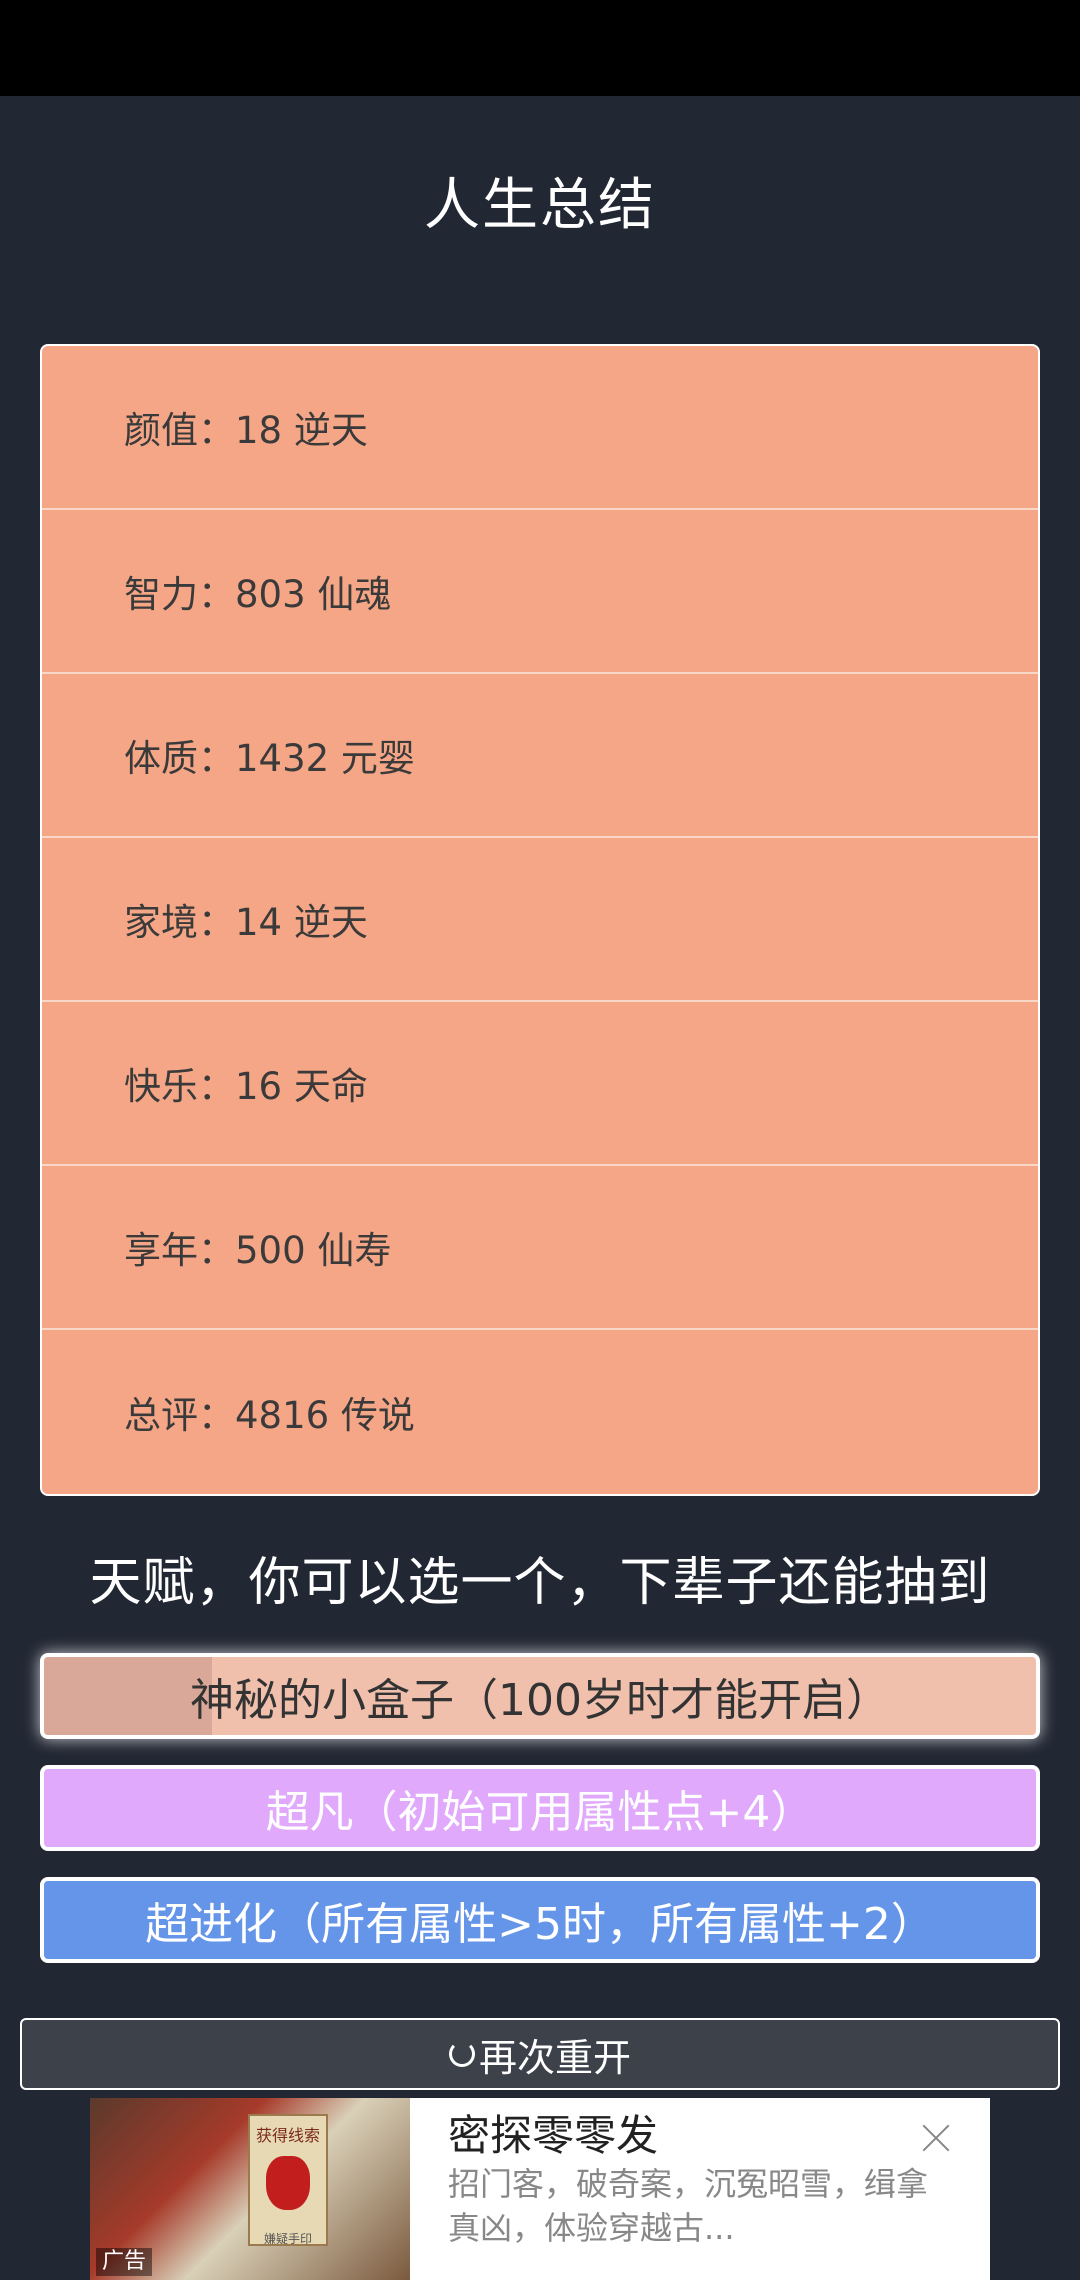 Image resolution: width=1080 pixels, height=2280 pixels. Describe the element at coordinates (124, 2262) in the screenshot. I see `ad-badge: 广告` at that location.